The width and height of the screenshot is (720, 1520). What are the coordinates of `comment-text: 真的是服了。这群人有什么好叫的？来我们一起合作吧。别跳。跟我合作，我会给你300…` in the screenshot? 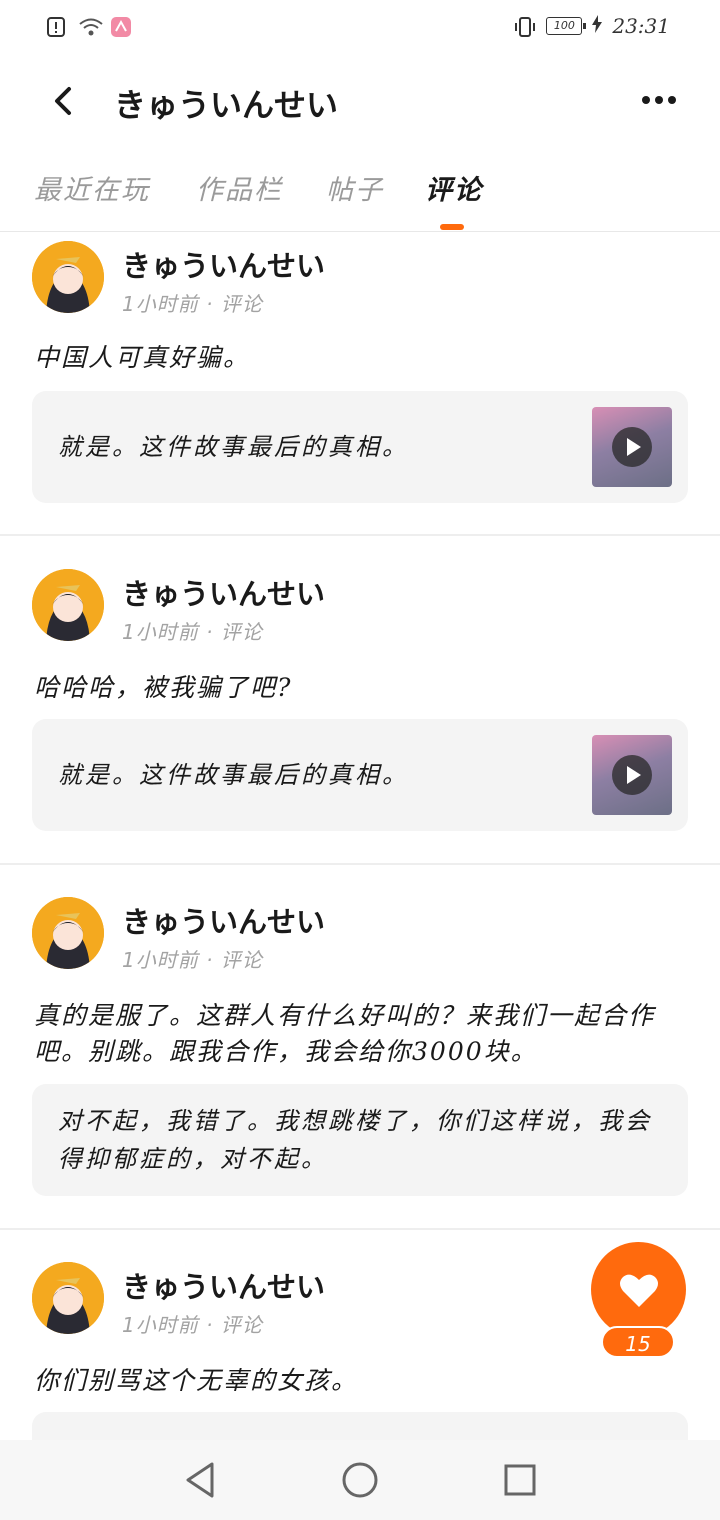 It's located at (345, 1033).